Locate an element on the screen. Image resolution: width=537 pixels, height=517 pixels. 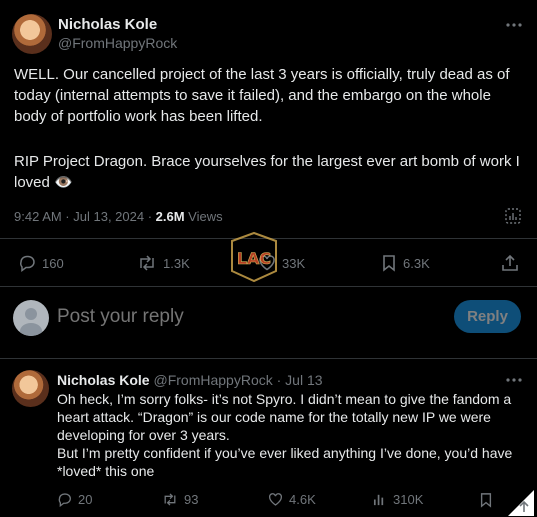
reply-repost-action: 93 is located at coordinates (180, 499).